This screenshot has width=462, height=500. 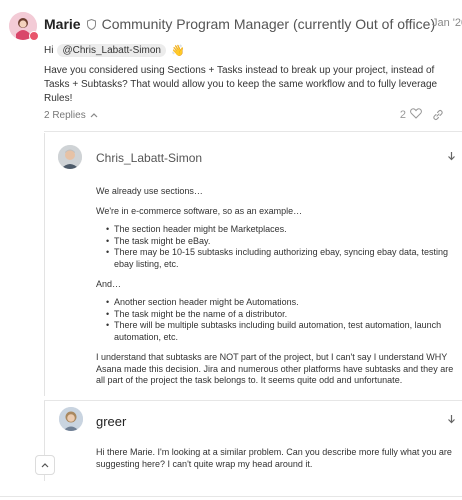 I want to click on shield-icon, so click(x=91, y=24).